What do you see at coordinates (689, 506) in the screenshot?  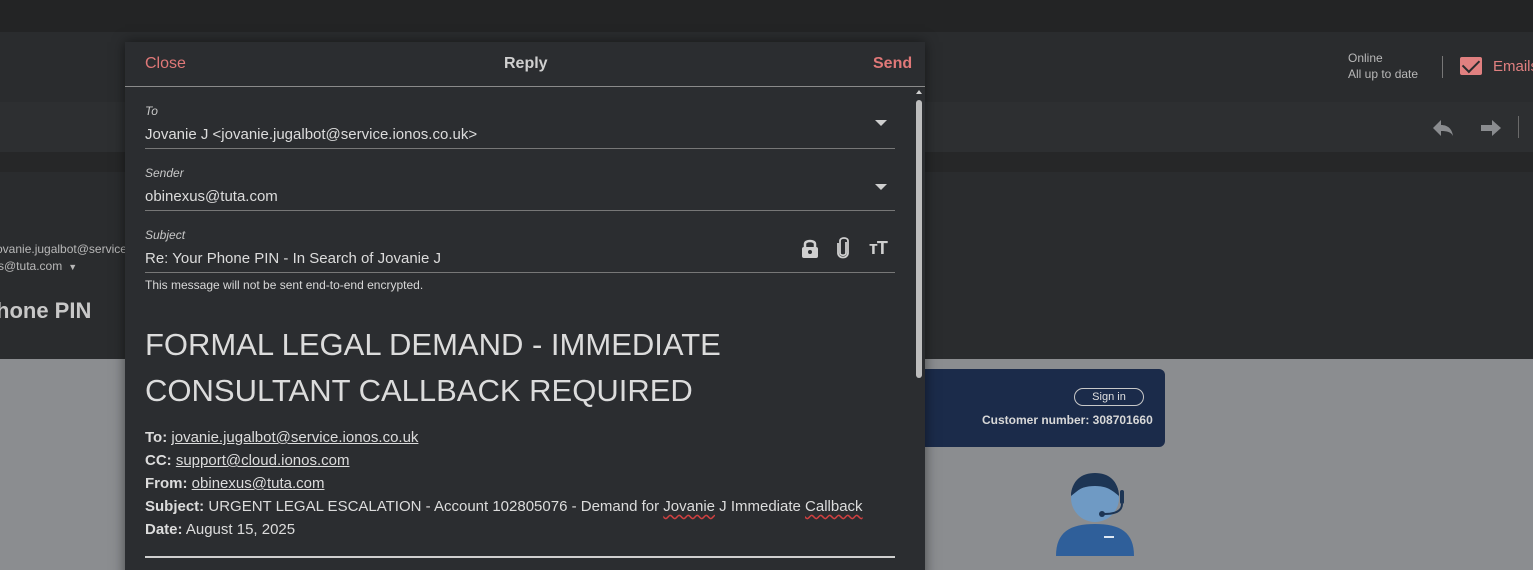 I see `misspelled-word: Jovanie` at bounding box center [689, 506].